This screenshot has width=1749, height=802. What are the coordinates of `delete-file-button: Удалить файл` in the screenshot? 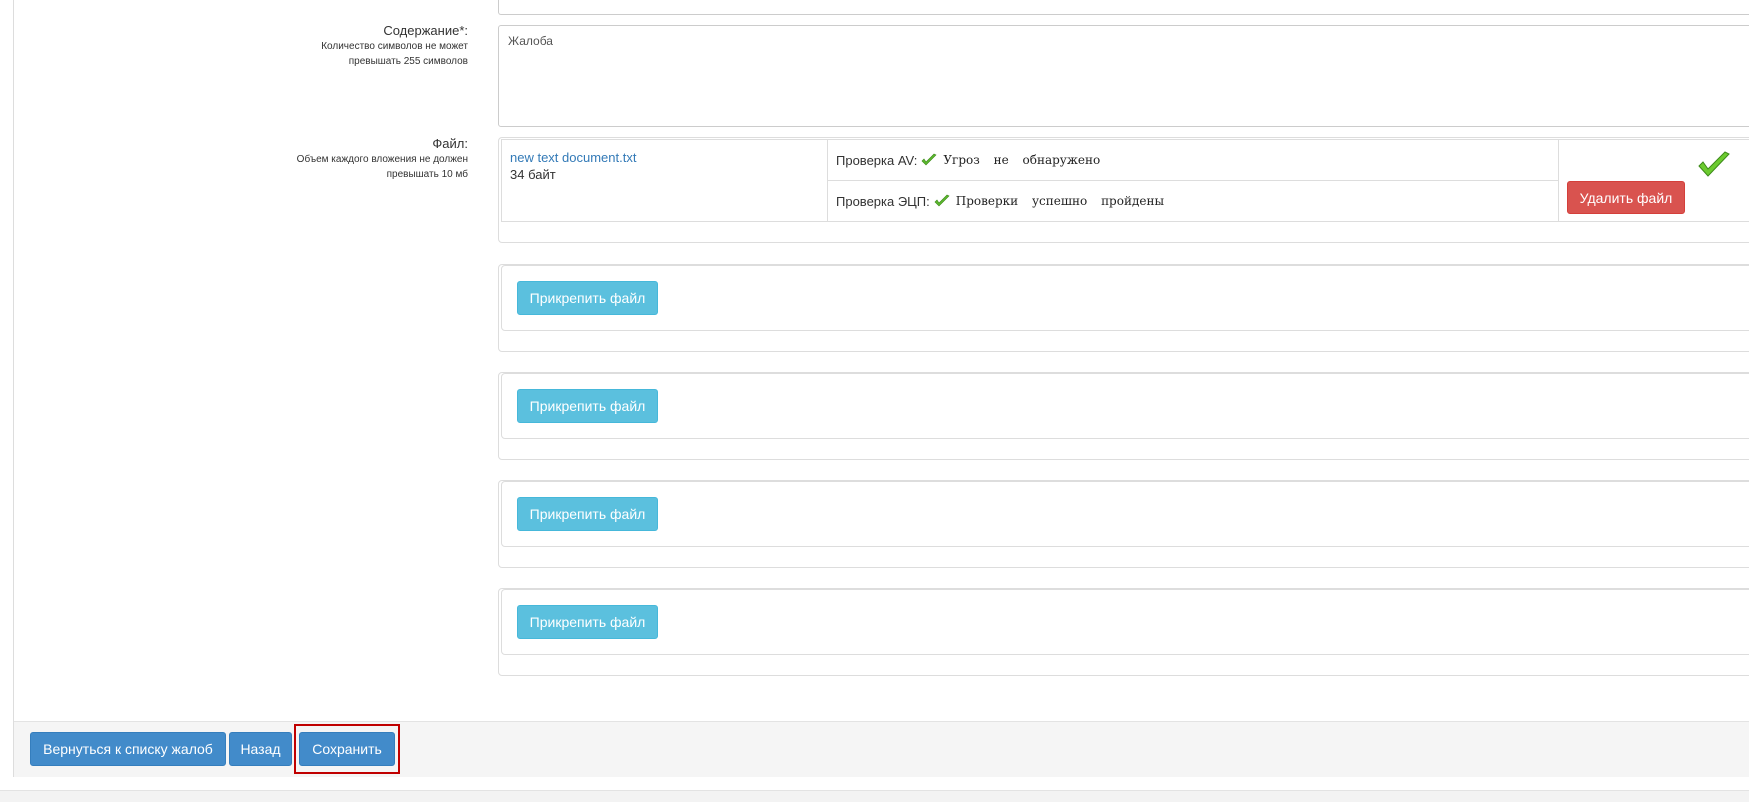 It's located at (1626, 197).